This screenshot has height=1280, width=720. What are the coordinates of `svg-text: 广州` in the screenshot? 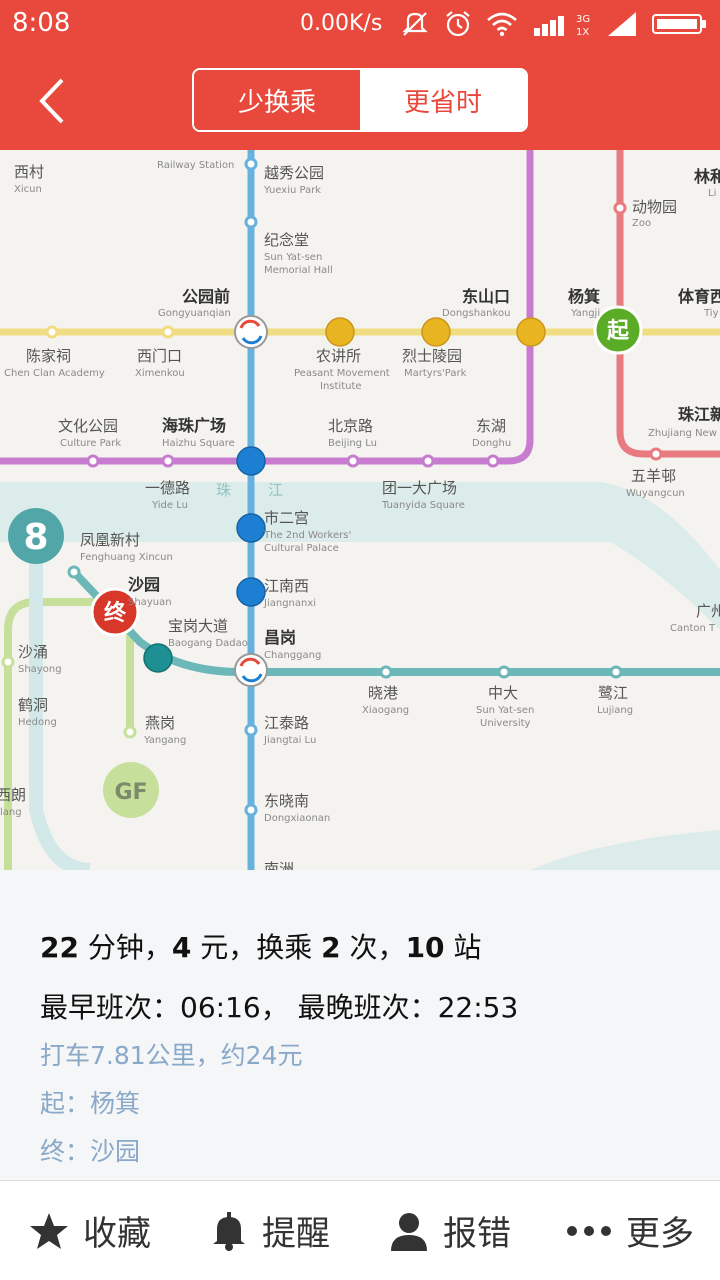 It's located at (708, 611).